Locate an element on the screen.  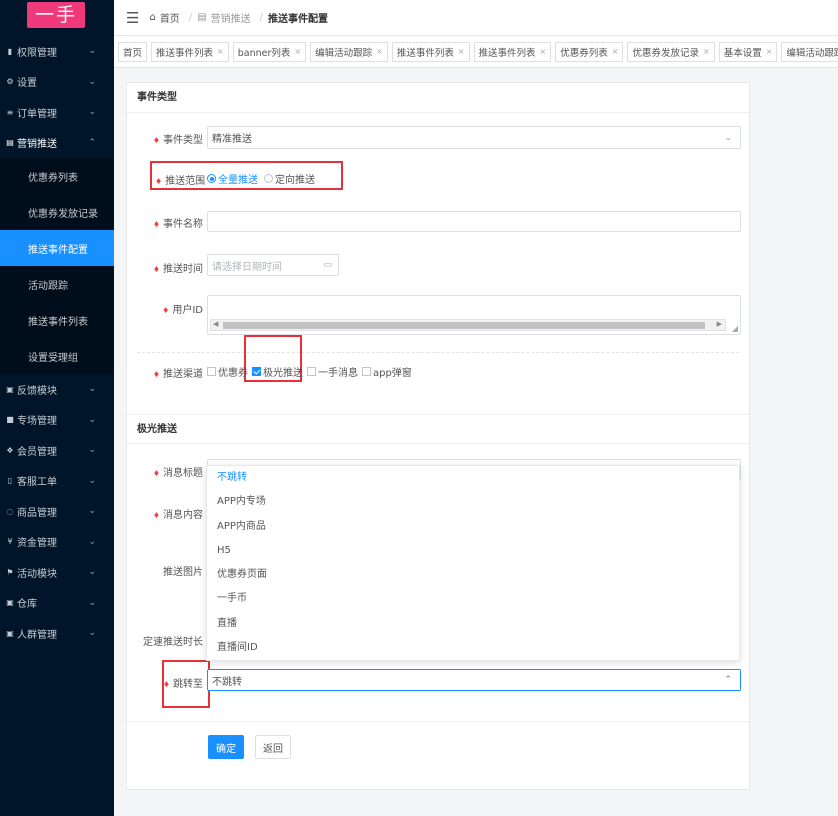
square-icon: ■ is located at coordinates (10, 420).